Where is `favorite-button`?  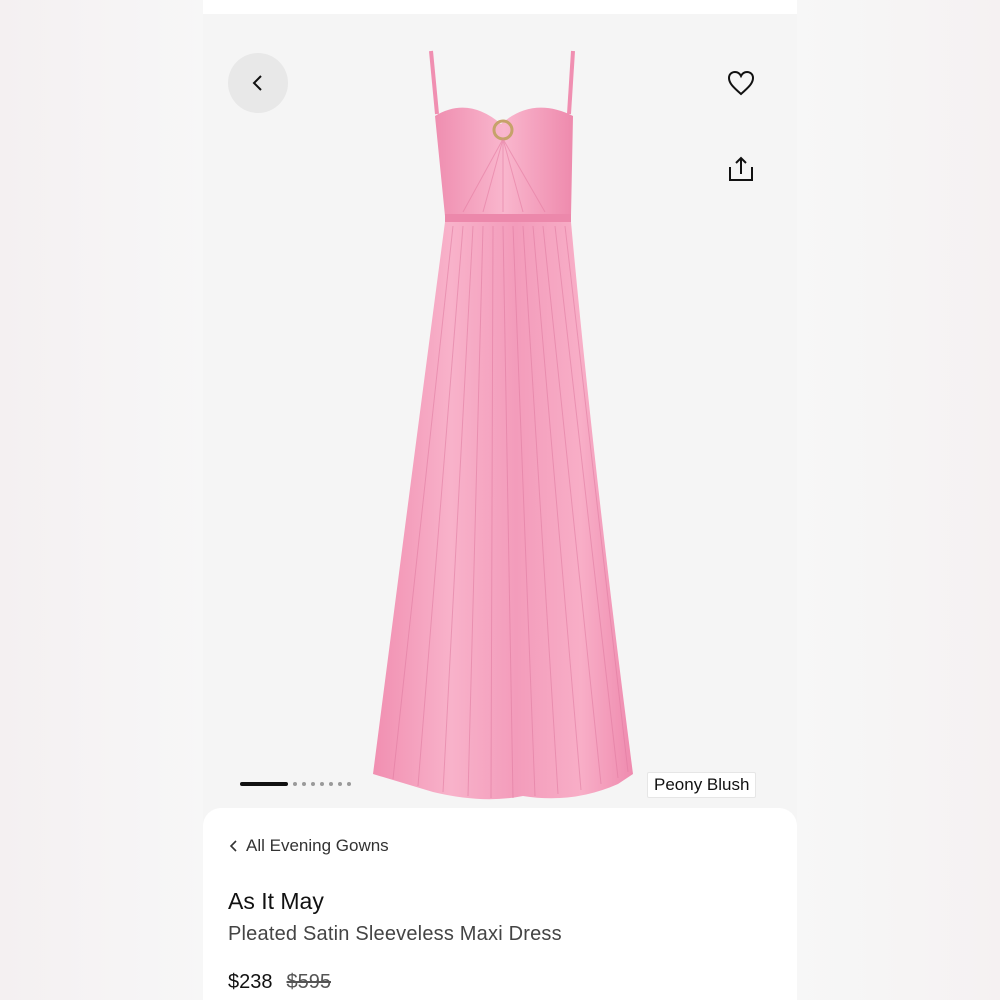 favorite-button is located at coordinates (741, 83).